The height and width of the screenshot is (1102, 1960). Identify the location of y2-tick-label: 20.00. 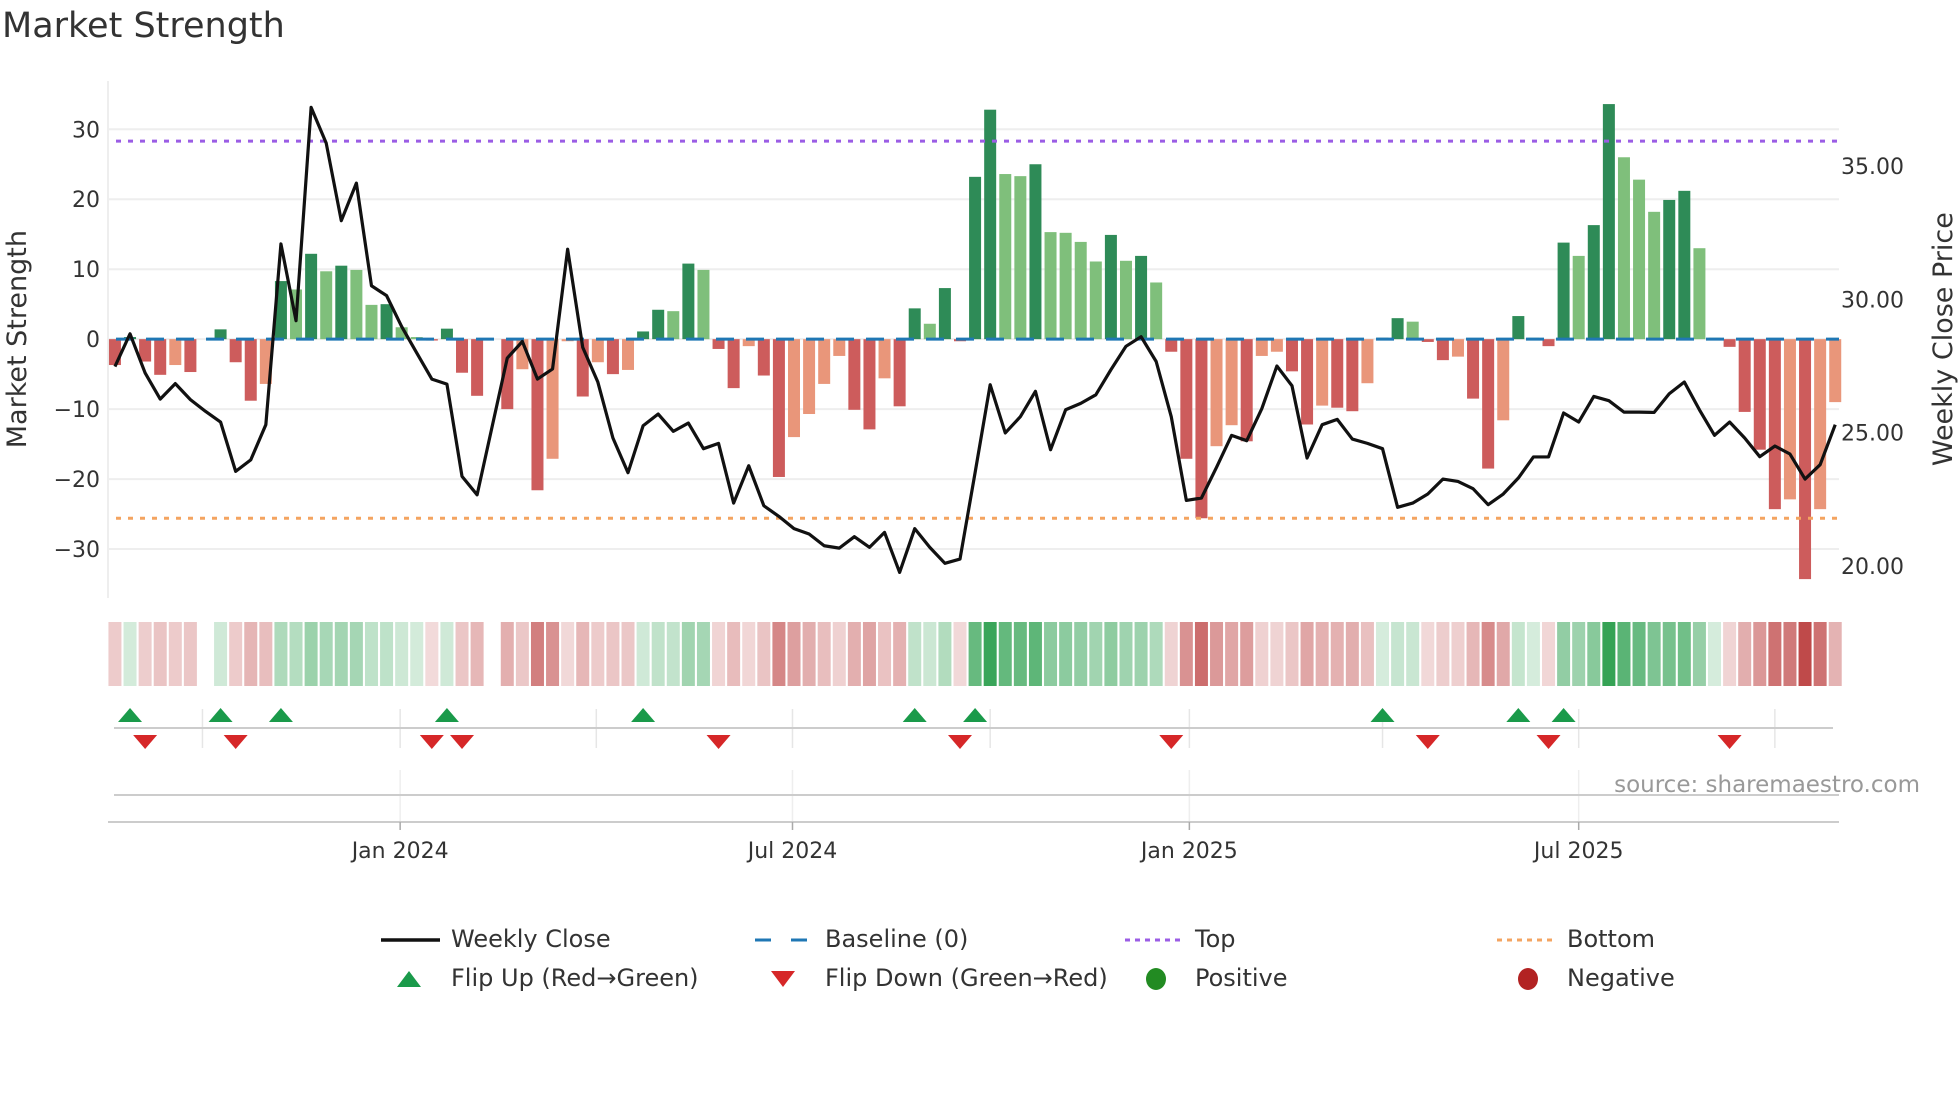
(1872, 567).